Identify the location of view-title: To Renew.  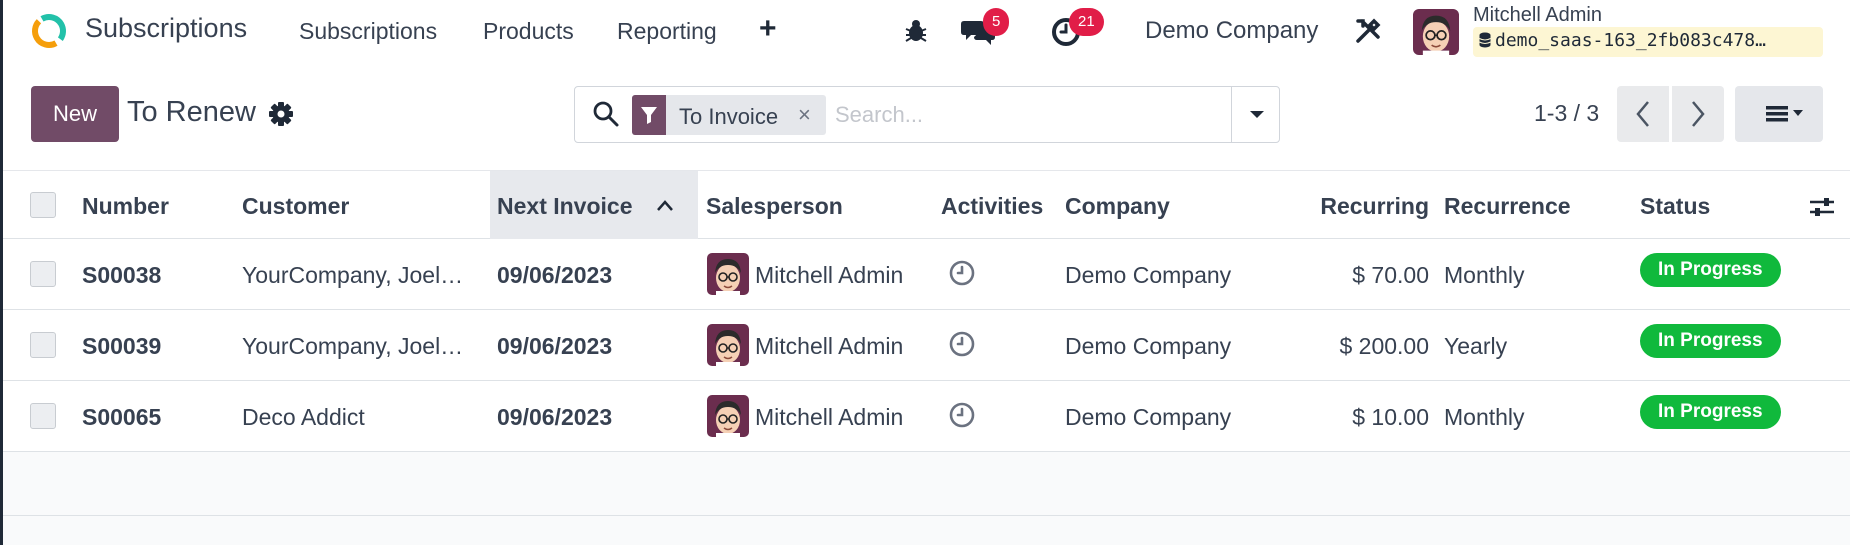
(191, 112).